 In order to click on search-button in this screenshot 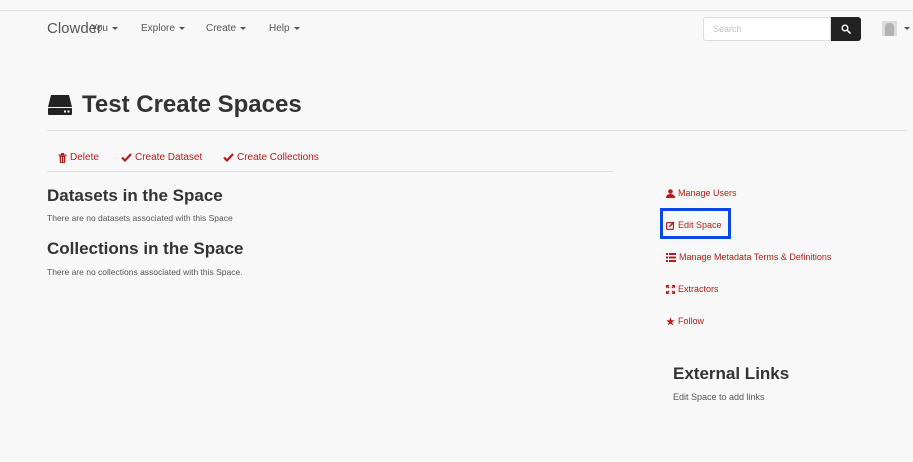, I will do `click(846, 29)`.